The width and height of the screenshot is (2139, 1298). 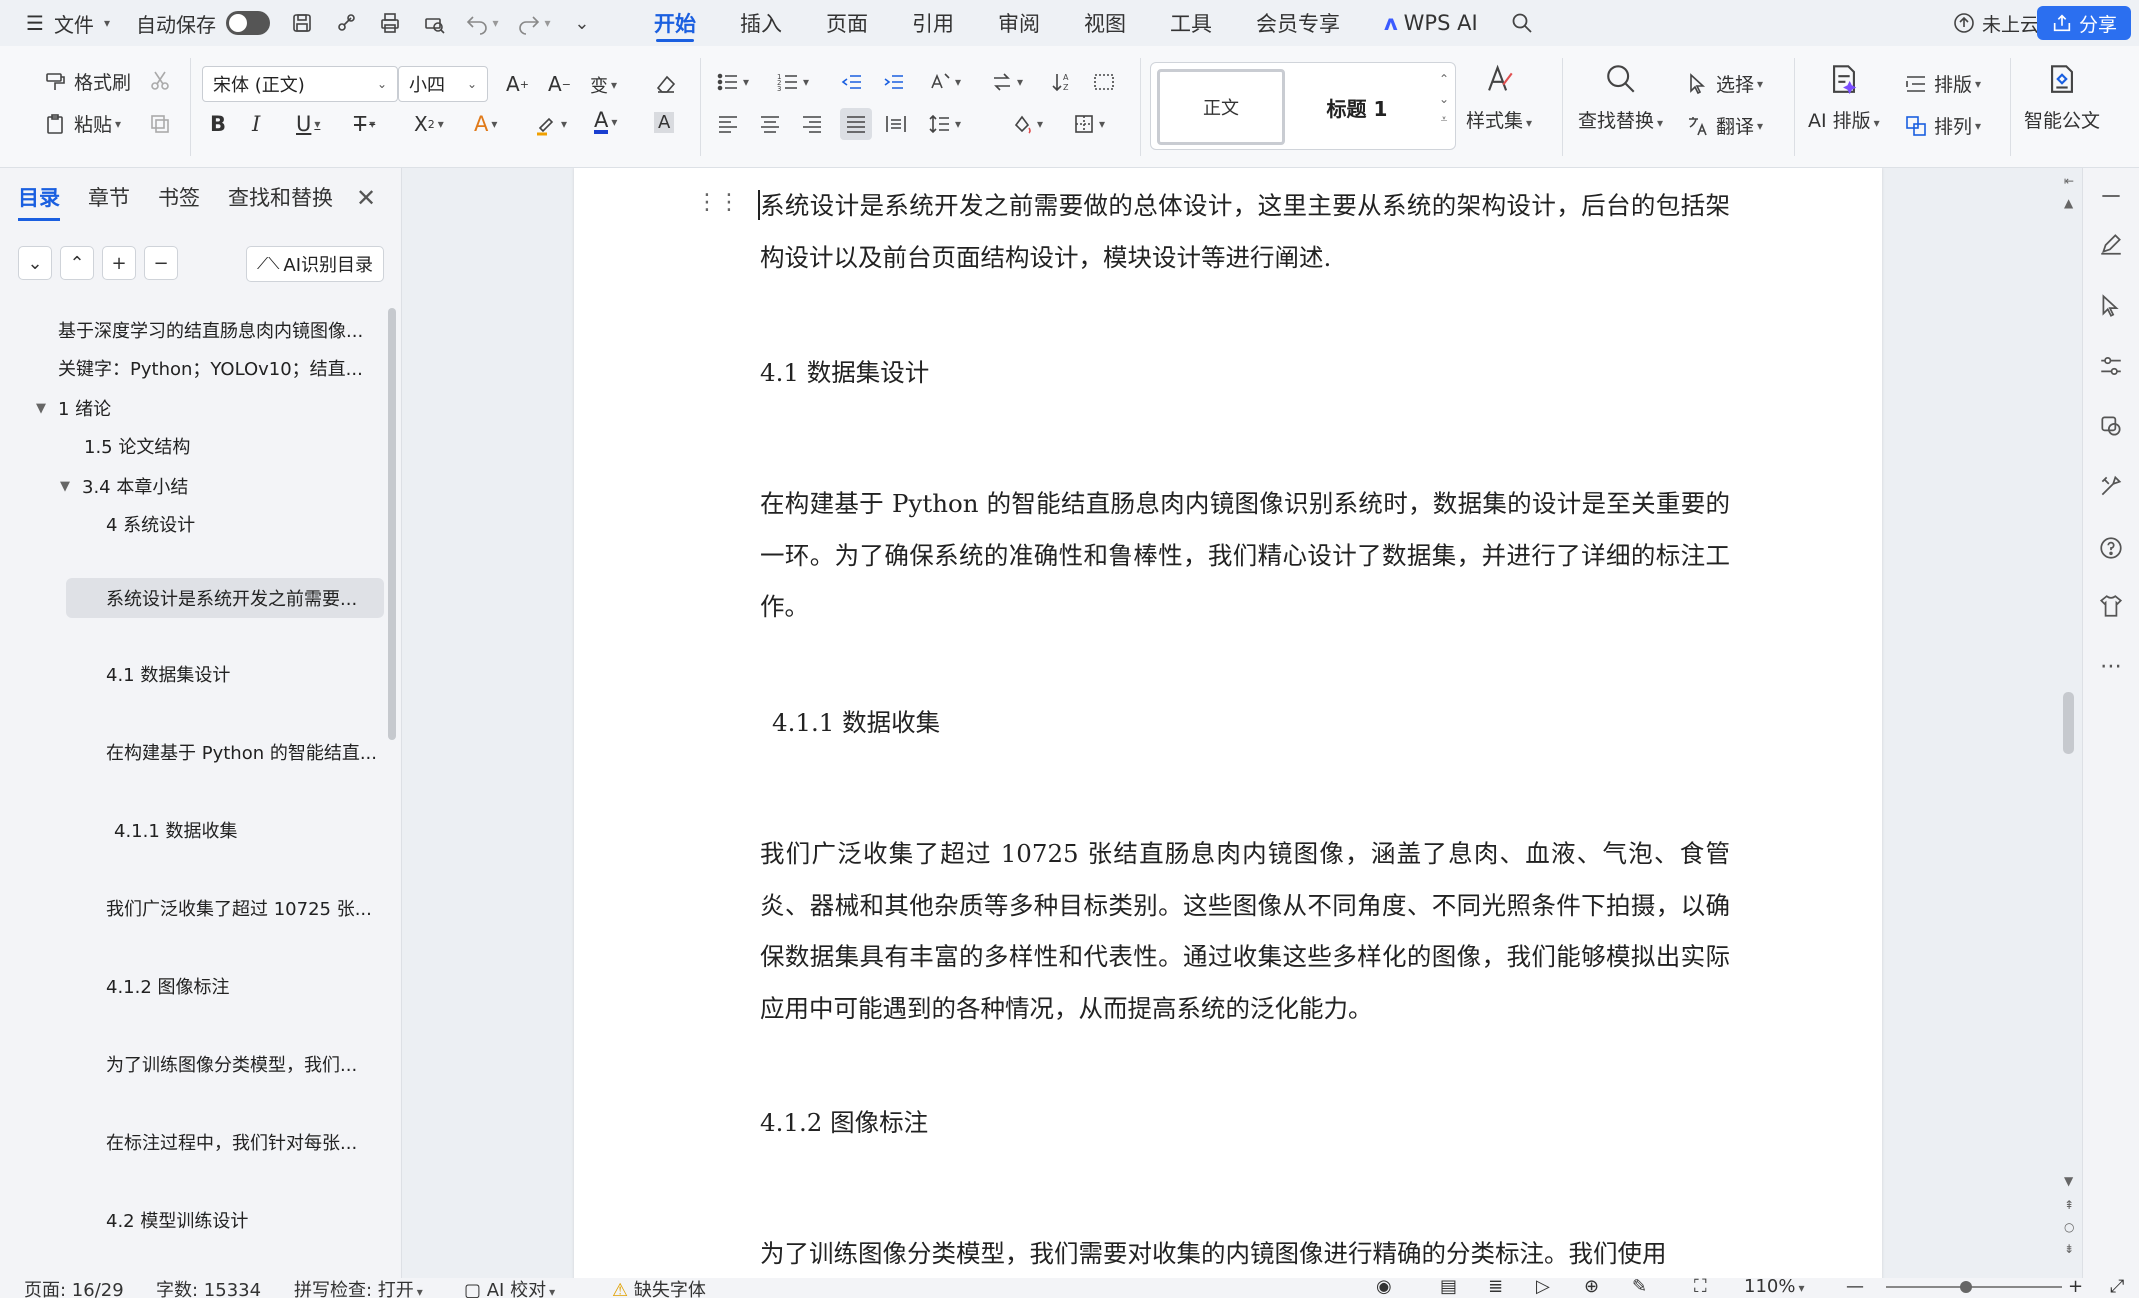 I want to click on style-set-button: 样式集 ▾, so click(x=1499, y=97).